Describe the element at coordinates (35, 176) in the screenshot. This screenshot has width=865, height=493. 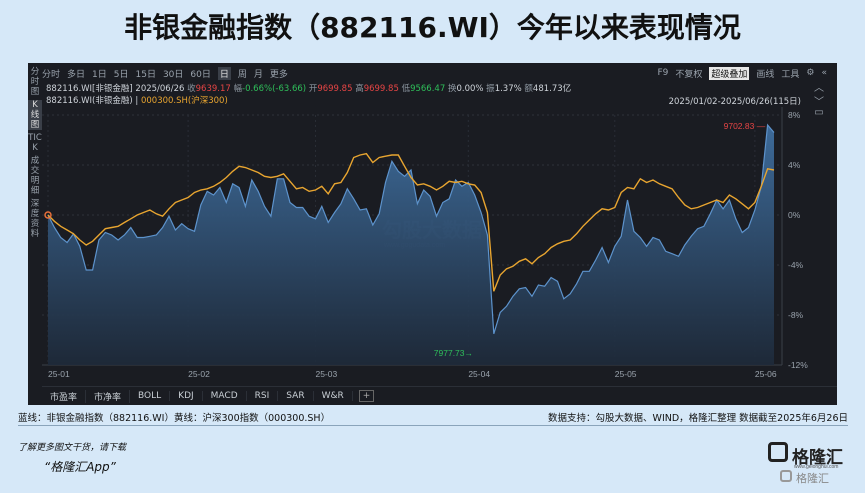
I see `view-tab-3: 成交明细` at that location.